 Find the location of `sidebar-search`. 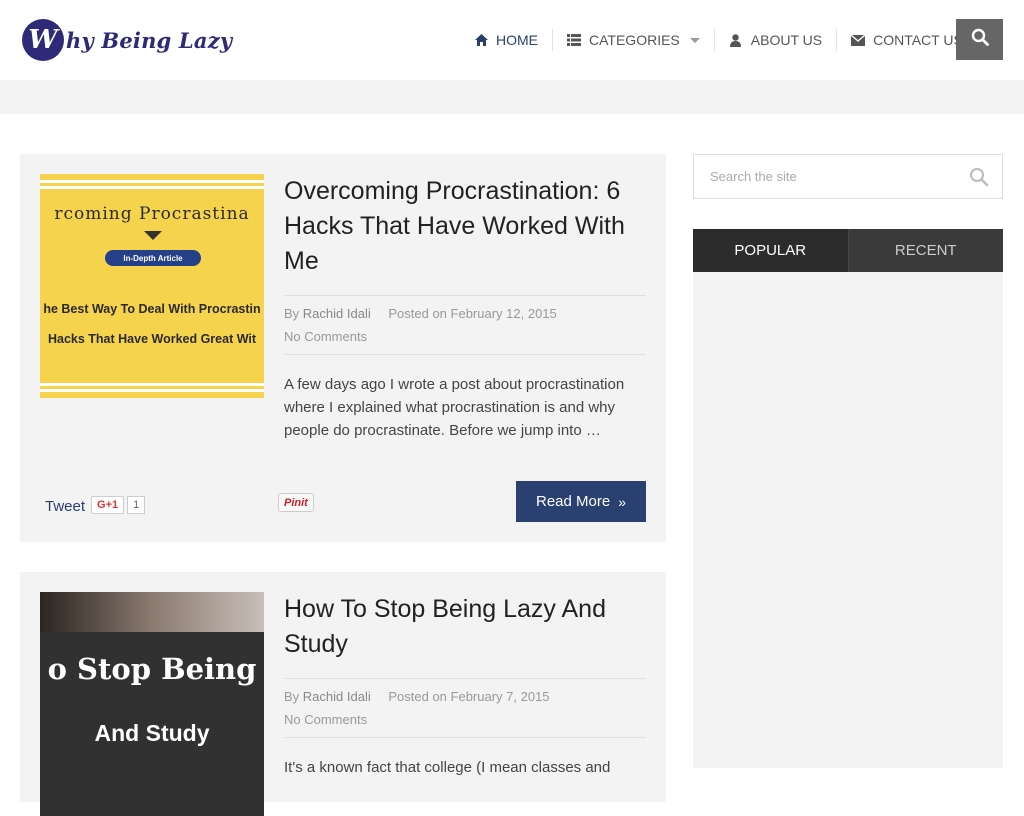

sidebar-search is located at coordinates (848, 176).